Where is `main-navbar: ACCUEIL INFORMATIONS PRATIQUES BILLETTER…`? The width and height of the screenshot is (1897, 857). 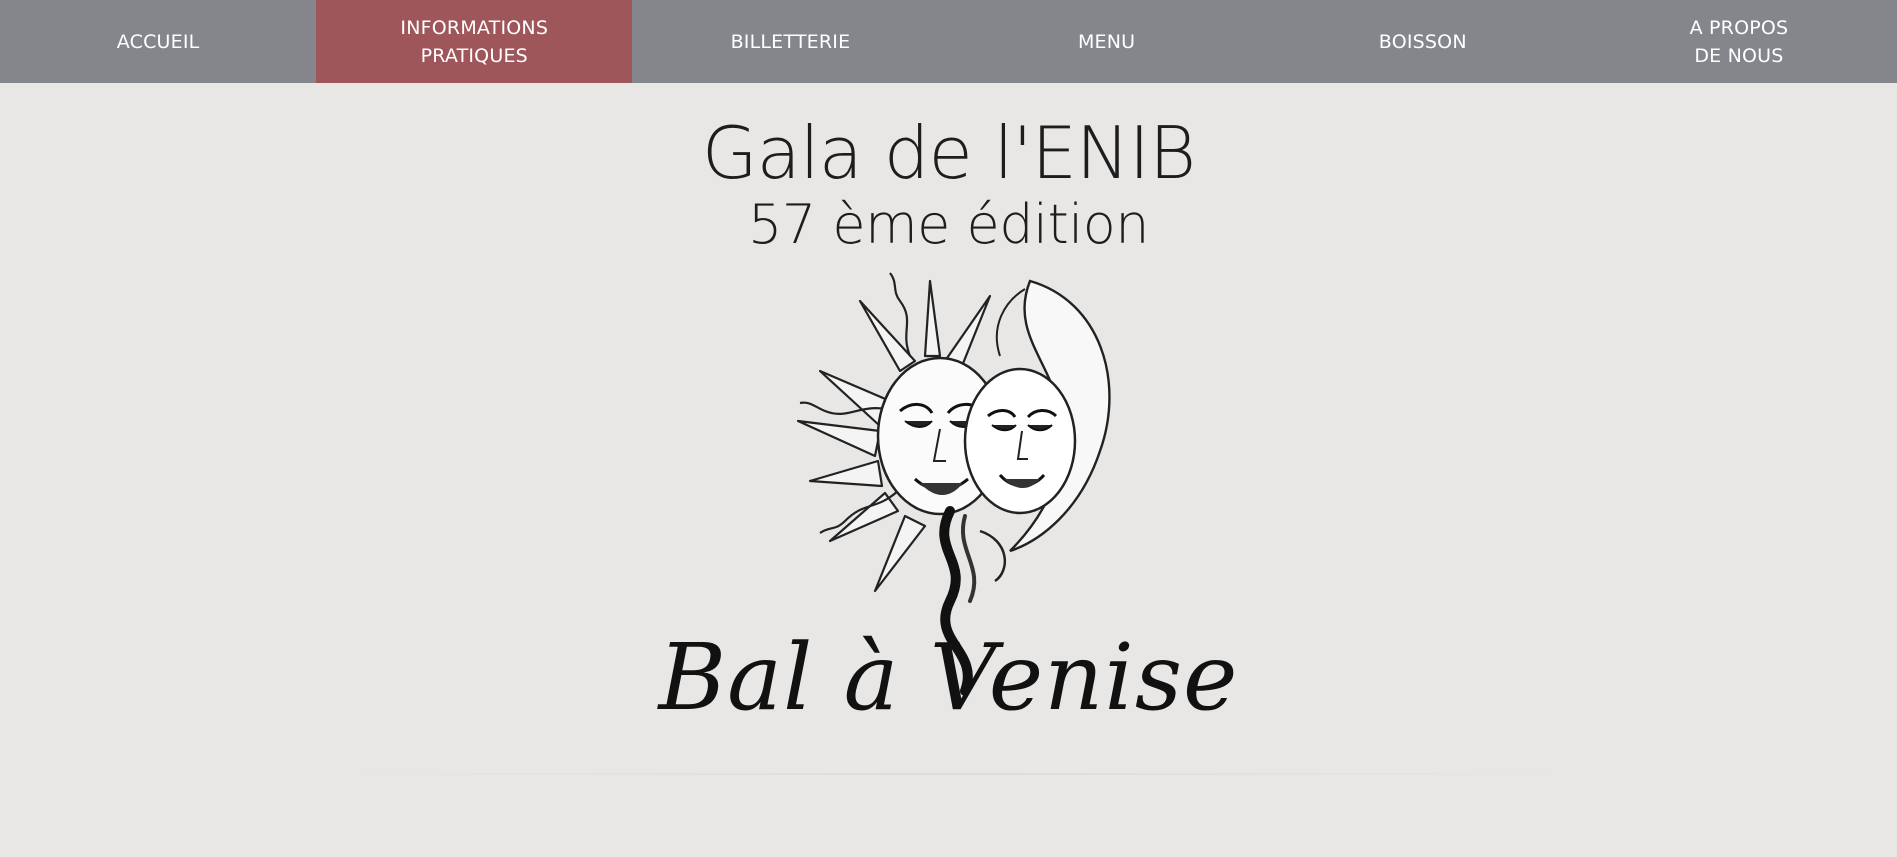 main-navbar: ACCUEIL INFORMATIONS PRATIQUES BILLETTER… is located at coordinates (948, 41).